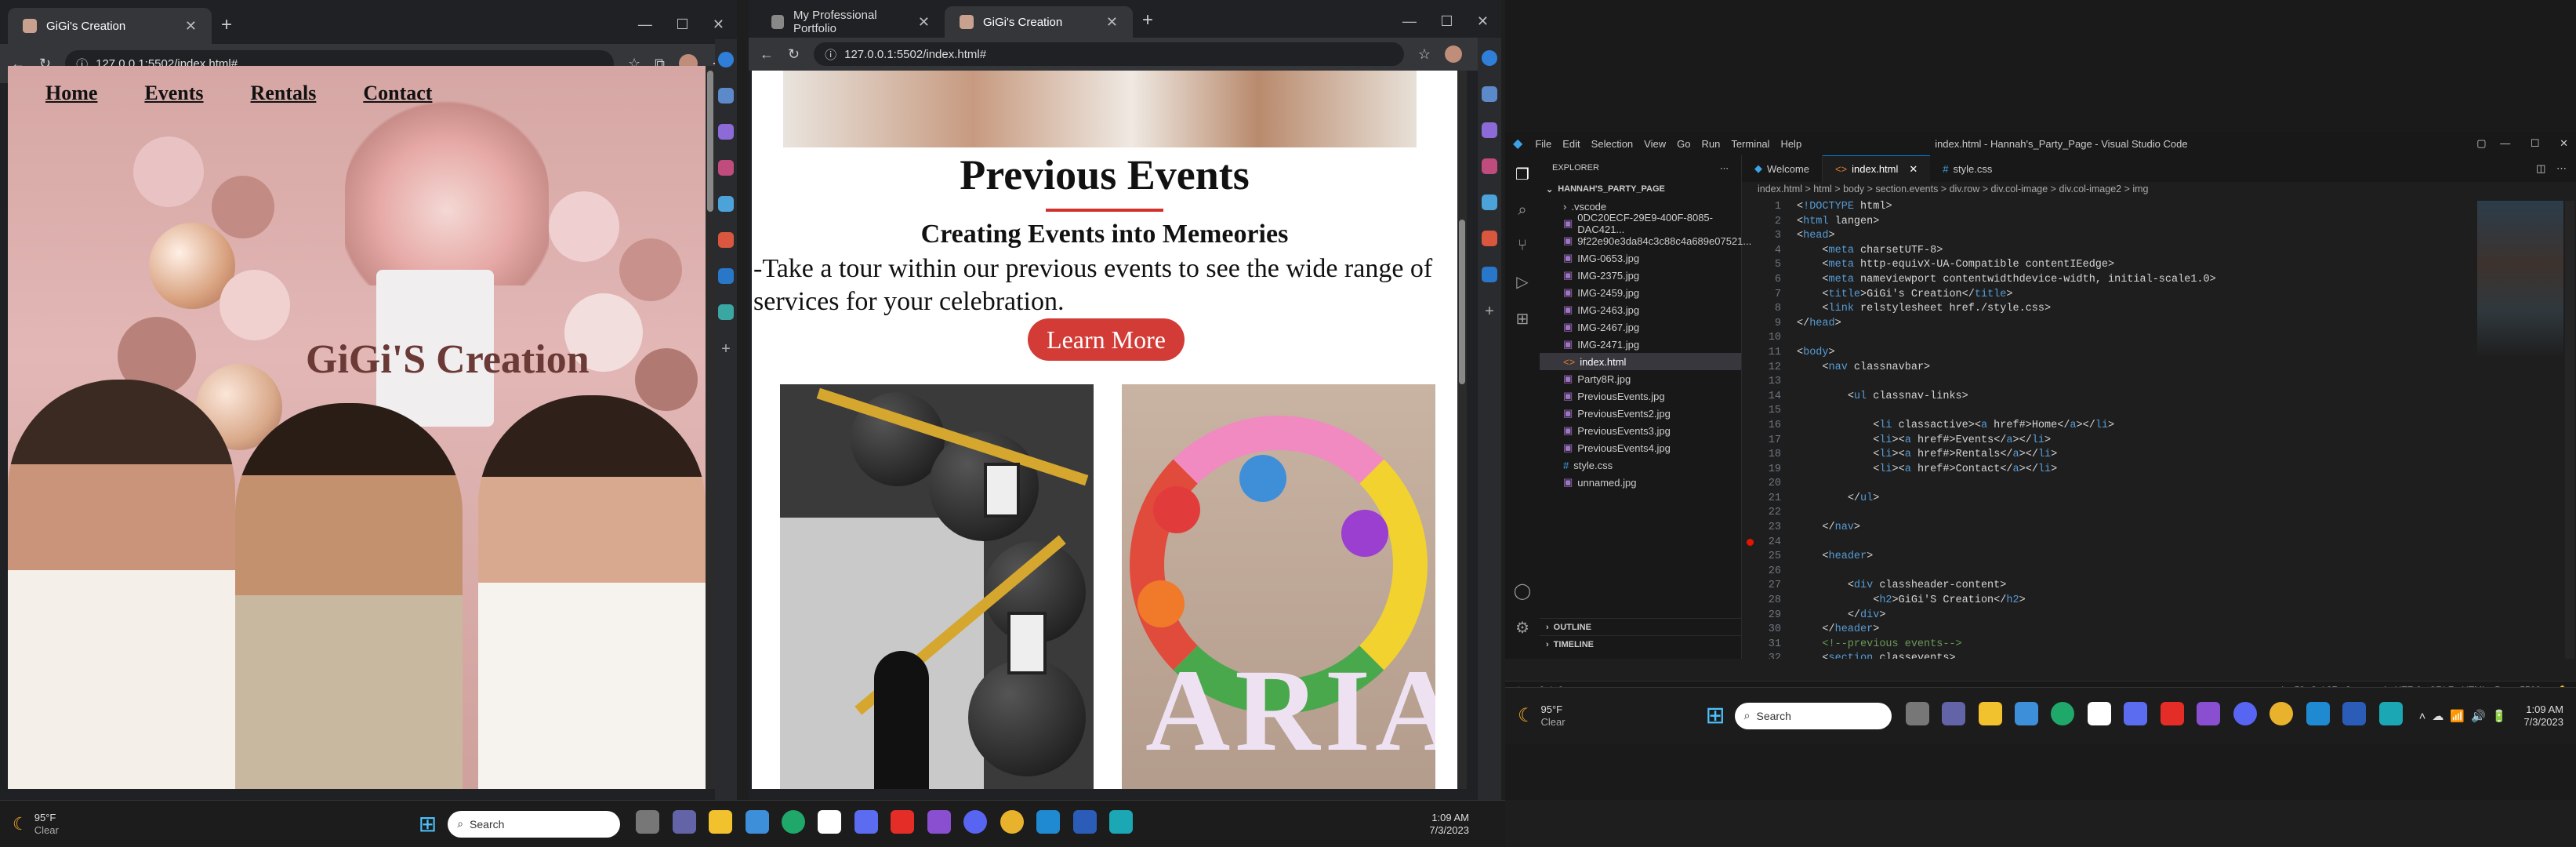  What do you see at coordinates (1522, 628) in the screenshot?
I see `manage-gear-icon: ⚙` at bounding box center [1522, 628].